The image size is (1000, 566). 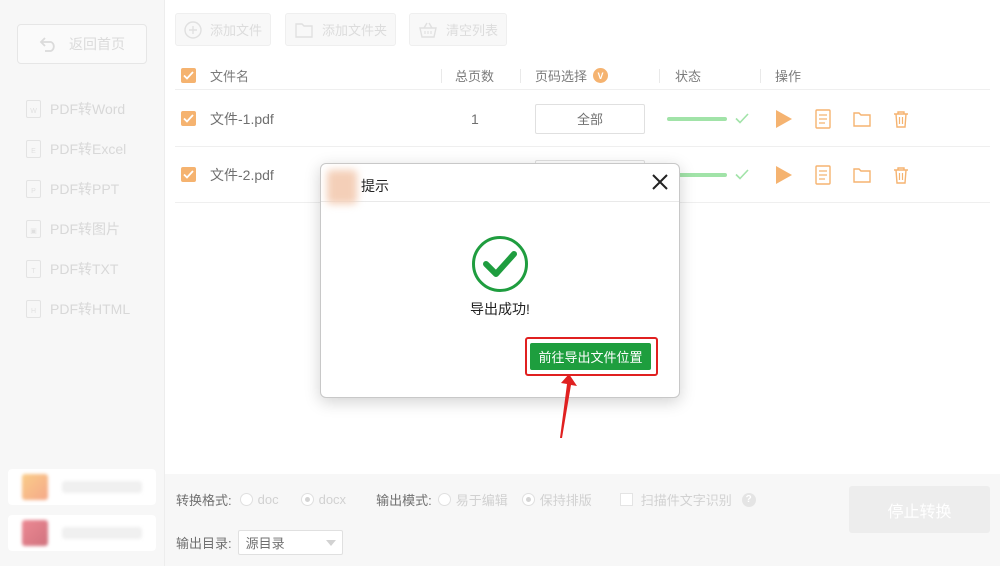 I want to click on annotation-arrow-icon, so click(x=568, y=406).